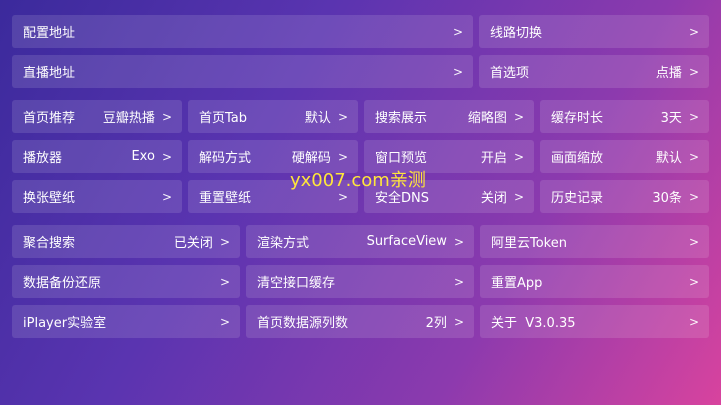 The image size is (721, 405). What do you see at coordinates (126, 241) in the screenshot?
I see `setting-aggregate-search: 聚合搜索 已关闭 >` at bounding box center [126, 241].